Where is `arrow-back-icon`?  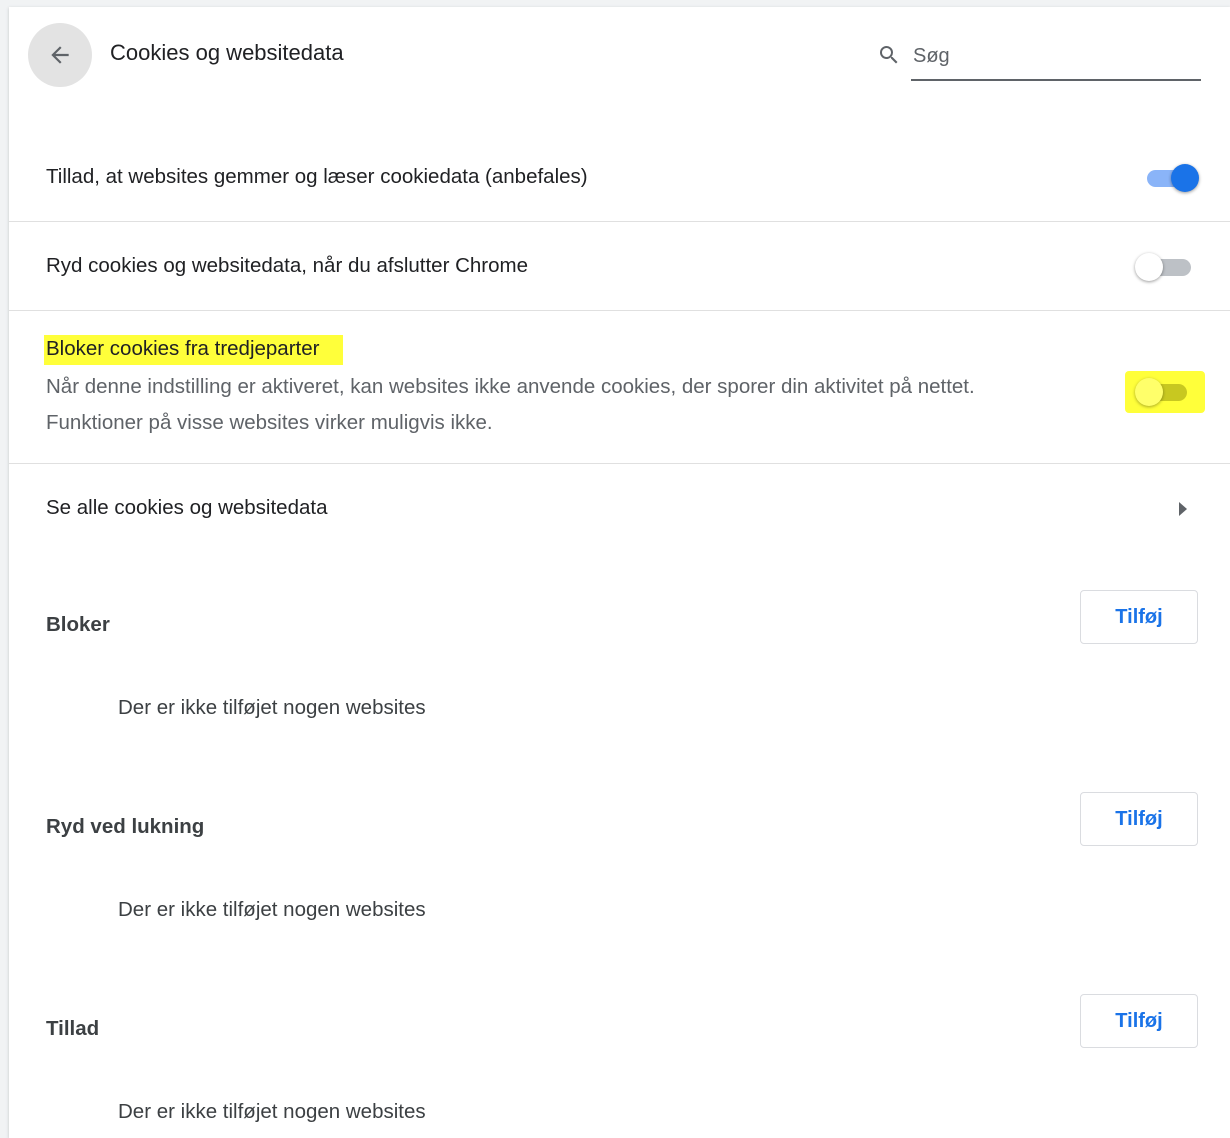 arrow-back-icon is located at coordinates (60, 55).